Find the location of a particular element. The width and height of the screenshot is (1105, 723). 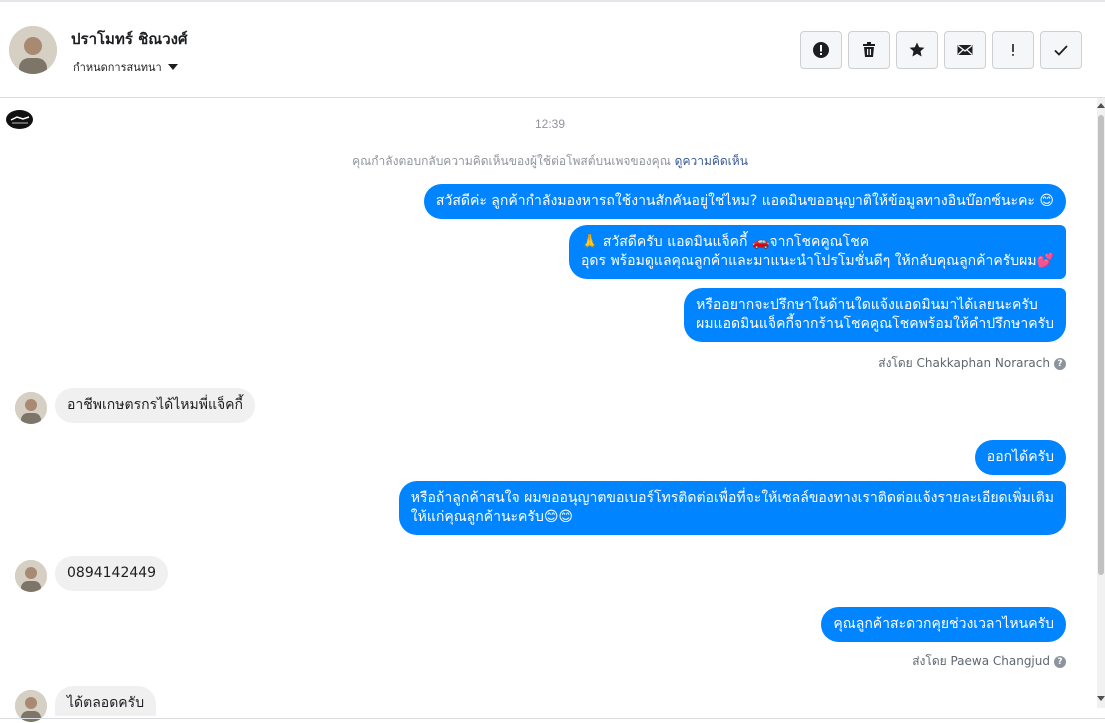

star-icon is located at coordinates (917, 49).